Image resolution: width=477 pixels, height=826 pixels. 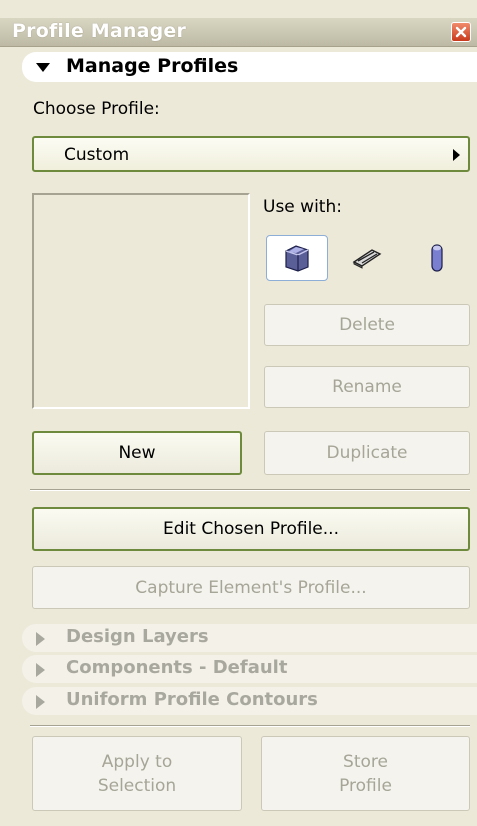 I want to click on delete-button: Delete, so click(x=367, y=325).